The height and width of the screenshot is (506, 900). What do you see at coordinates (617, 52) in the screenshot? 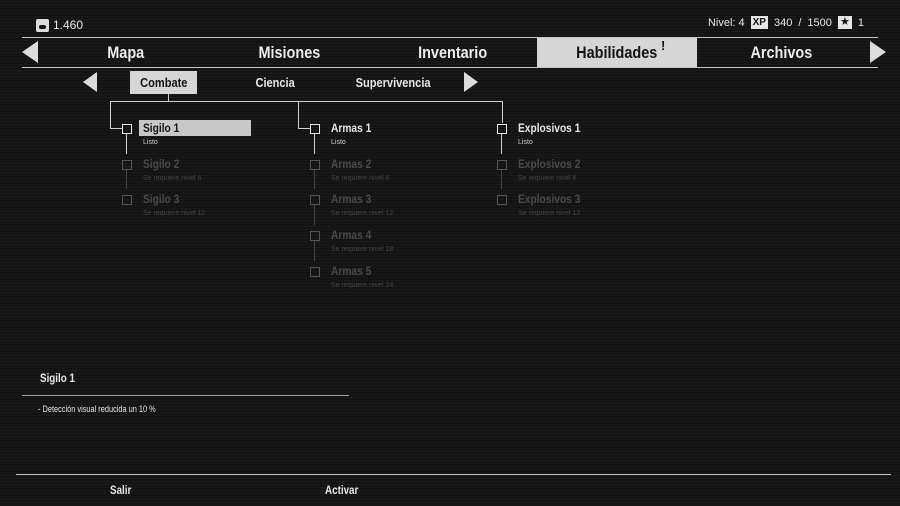
I see `tab-habilidades: Habilidades` at bounding box center [617, 52].